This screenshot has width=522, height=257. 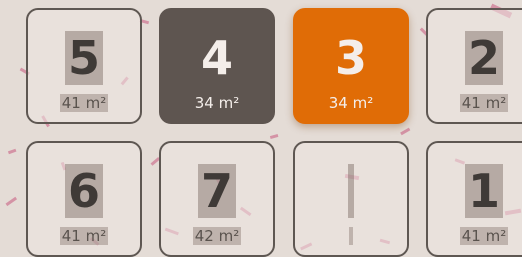 I want to click on tile-empty, so click(x=351, y=199).